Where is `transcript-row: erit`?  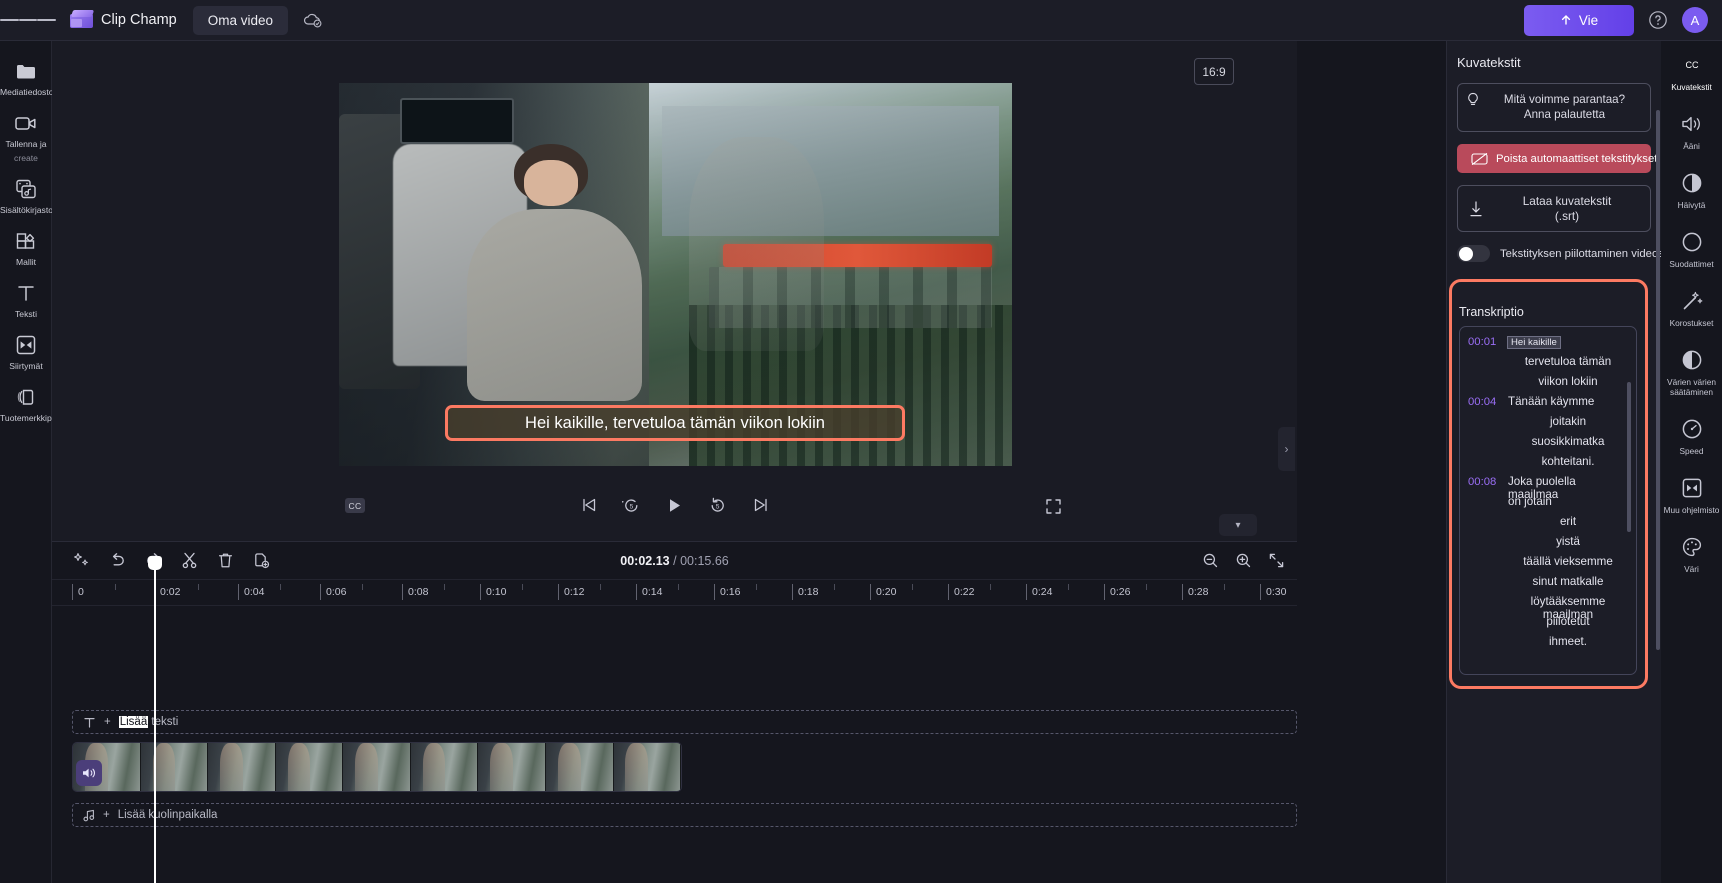
transcript-row: erit is located at coordinates (1548, 525).